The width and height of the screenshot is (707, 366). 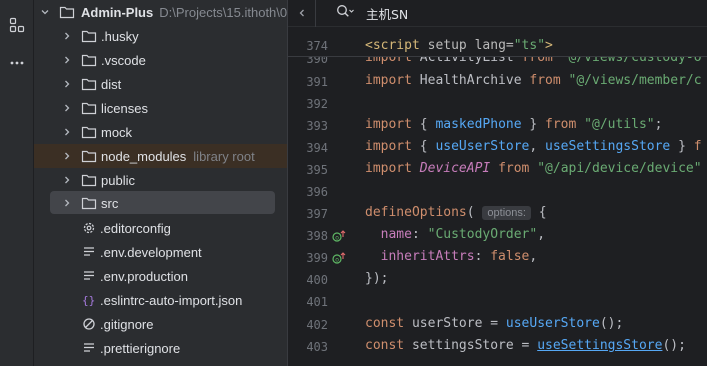 I want to click on line-number: 398, so click(x=317, y=236).